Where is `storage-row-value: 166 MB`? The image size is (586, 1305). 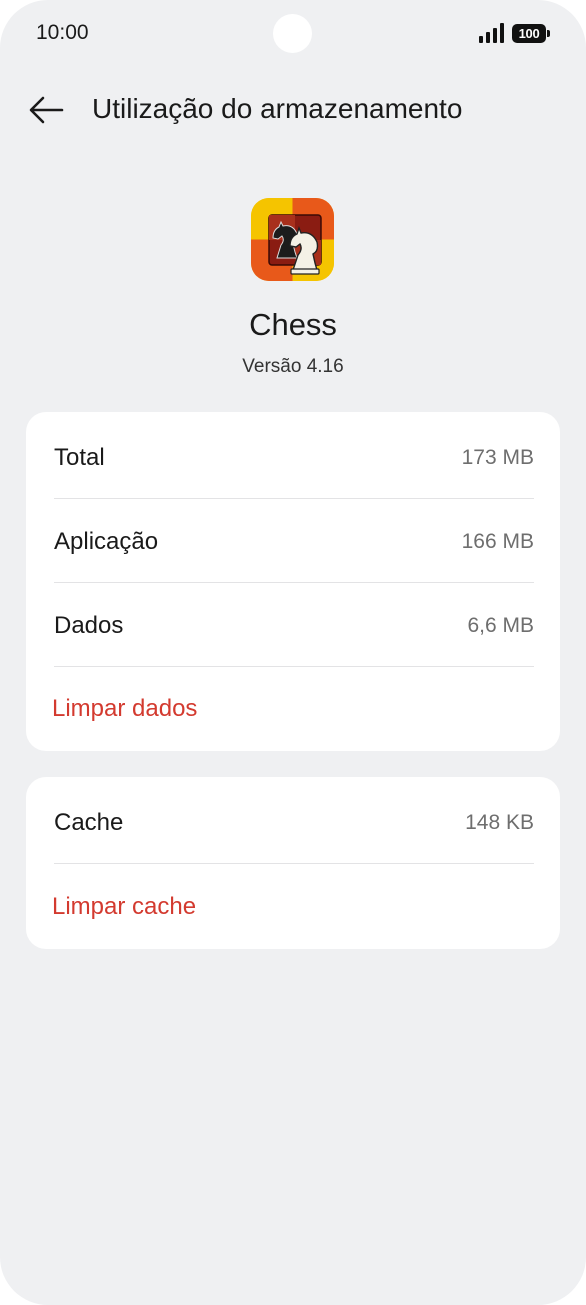
storage-row-value: 166 MB is located at coordinates (497, 541).